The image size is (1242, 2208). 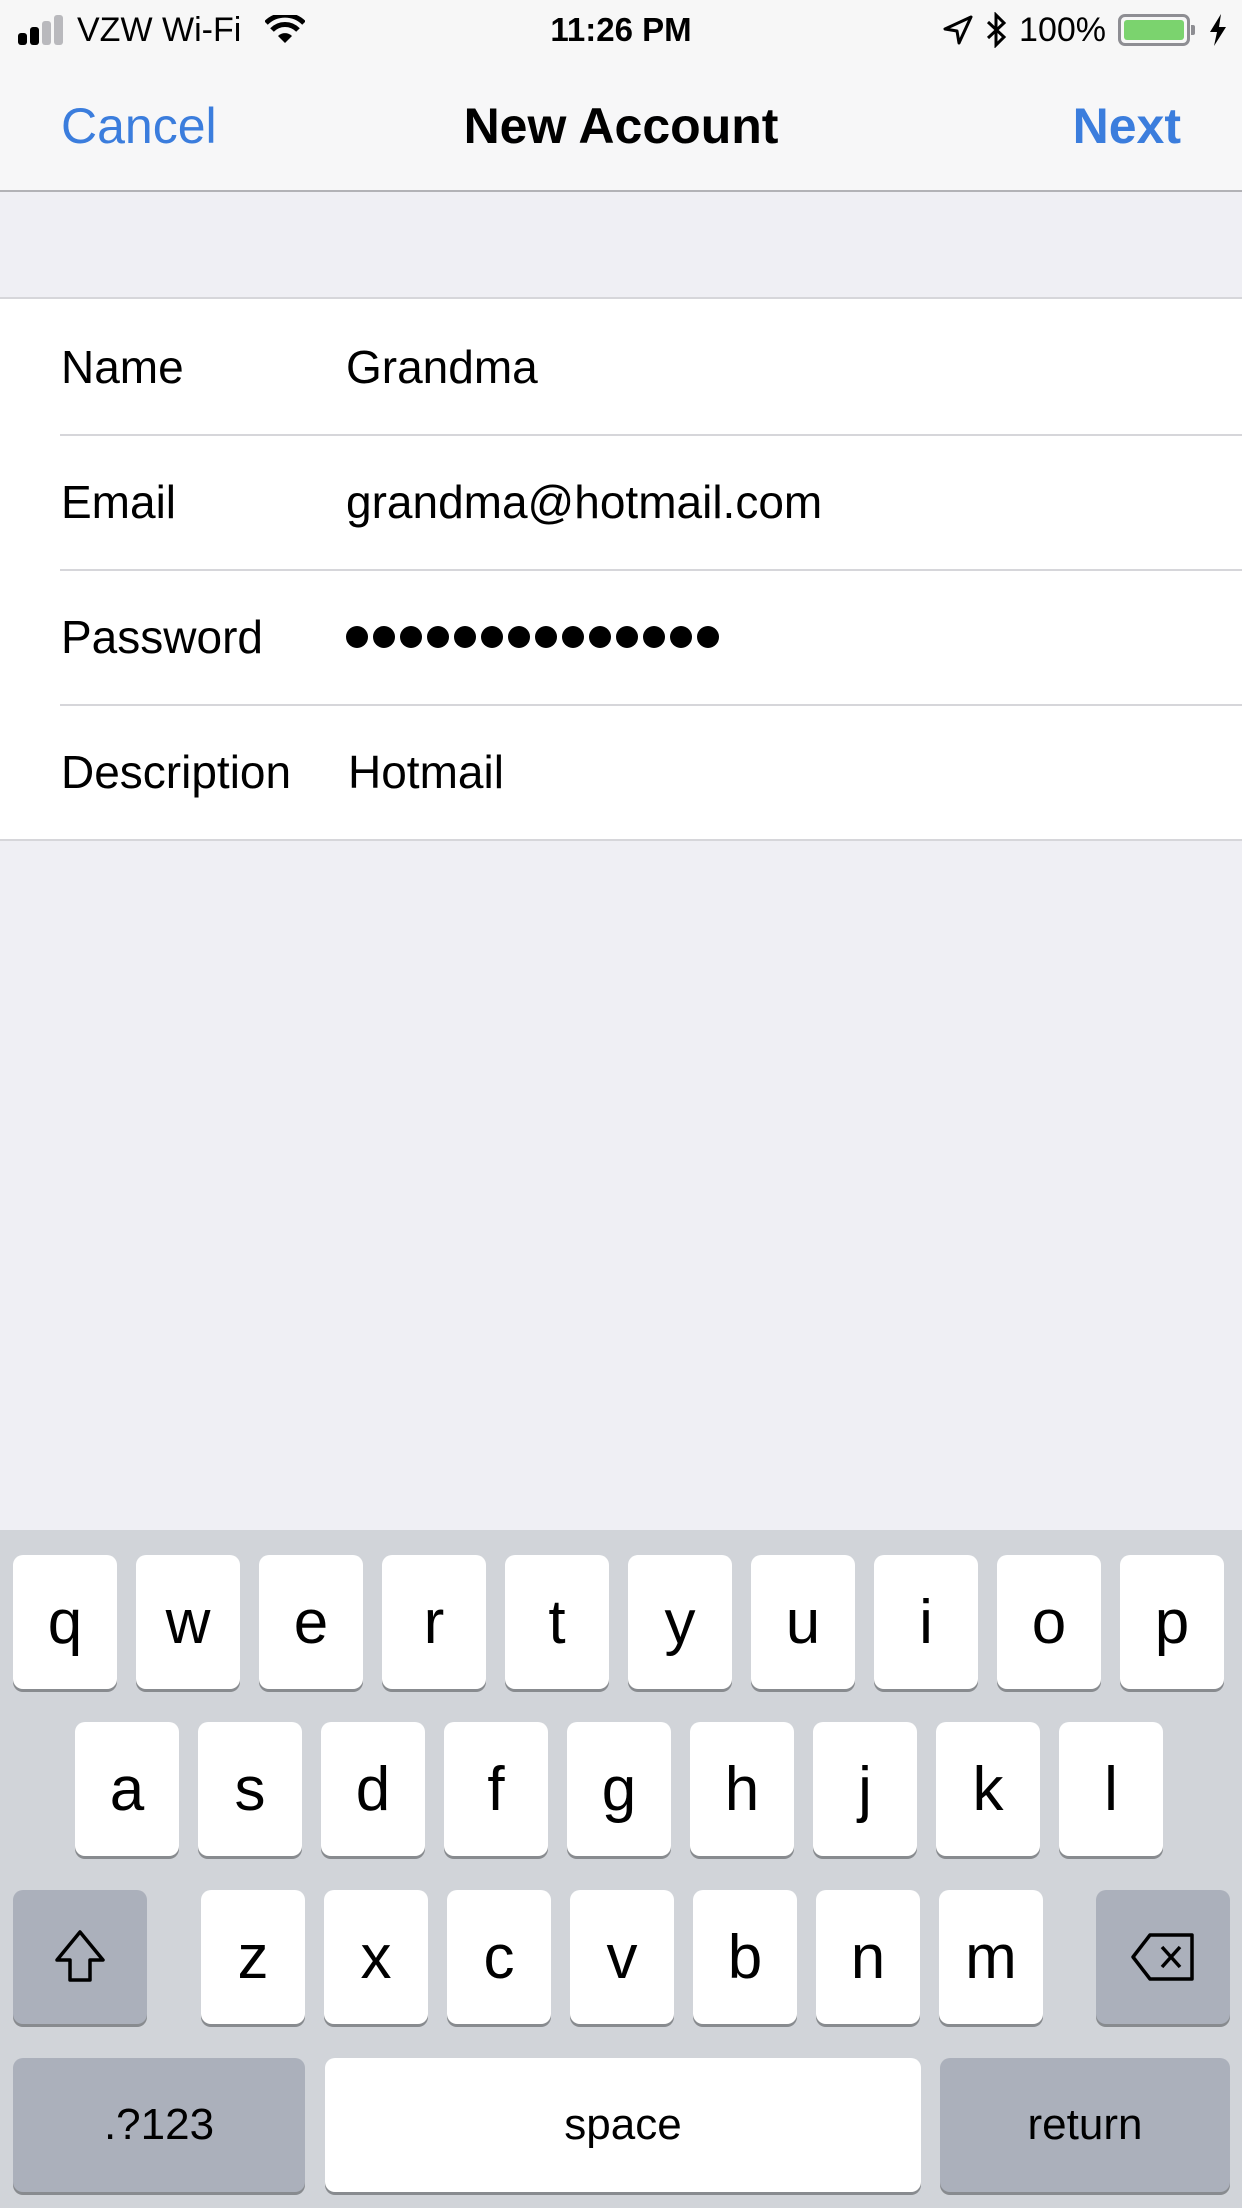 I want to click on key-l: l, so click(x=1111, y=1789).